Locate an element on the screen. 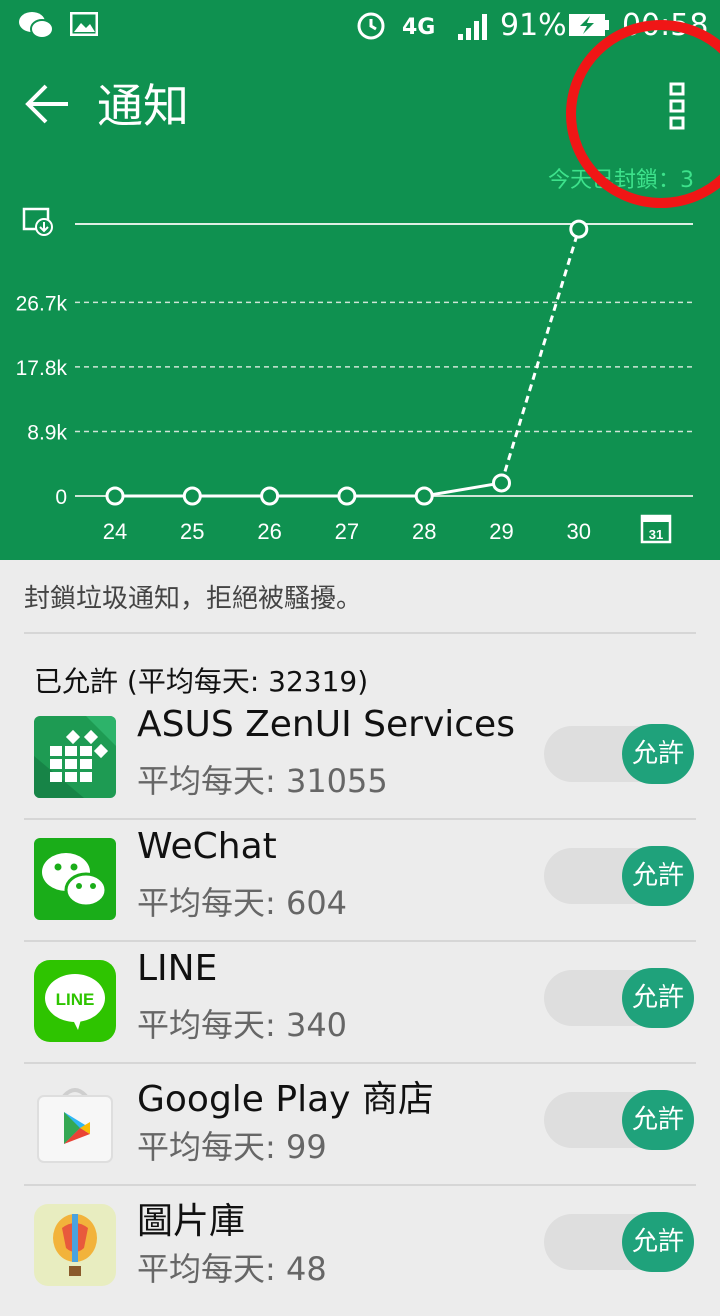 This screenshot has width=720, height=1316. svg-text: LINE is located at coordinates (75, 999).